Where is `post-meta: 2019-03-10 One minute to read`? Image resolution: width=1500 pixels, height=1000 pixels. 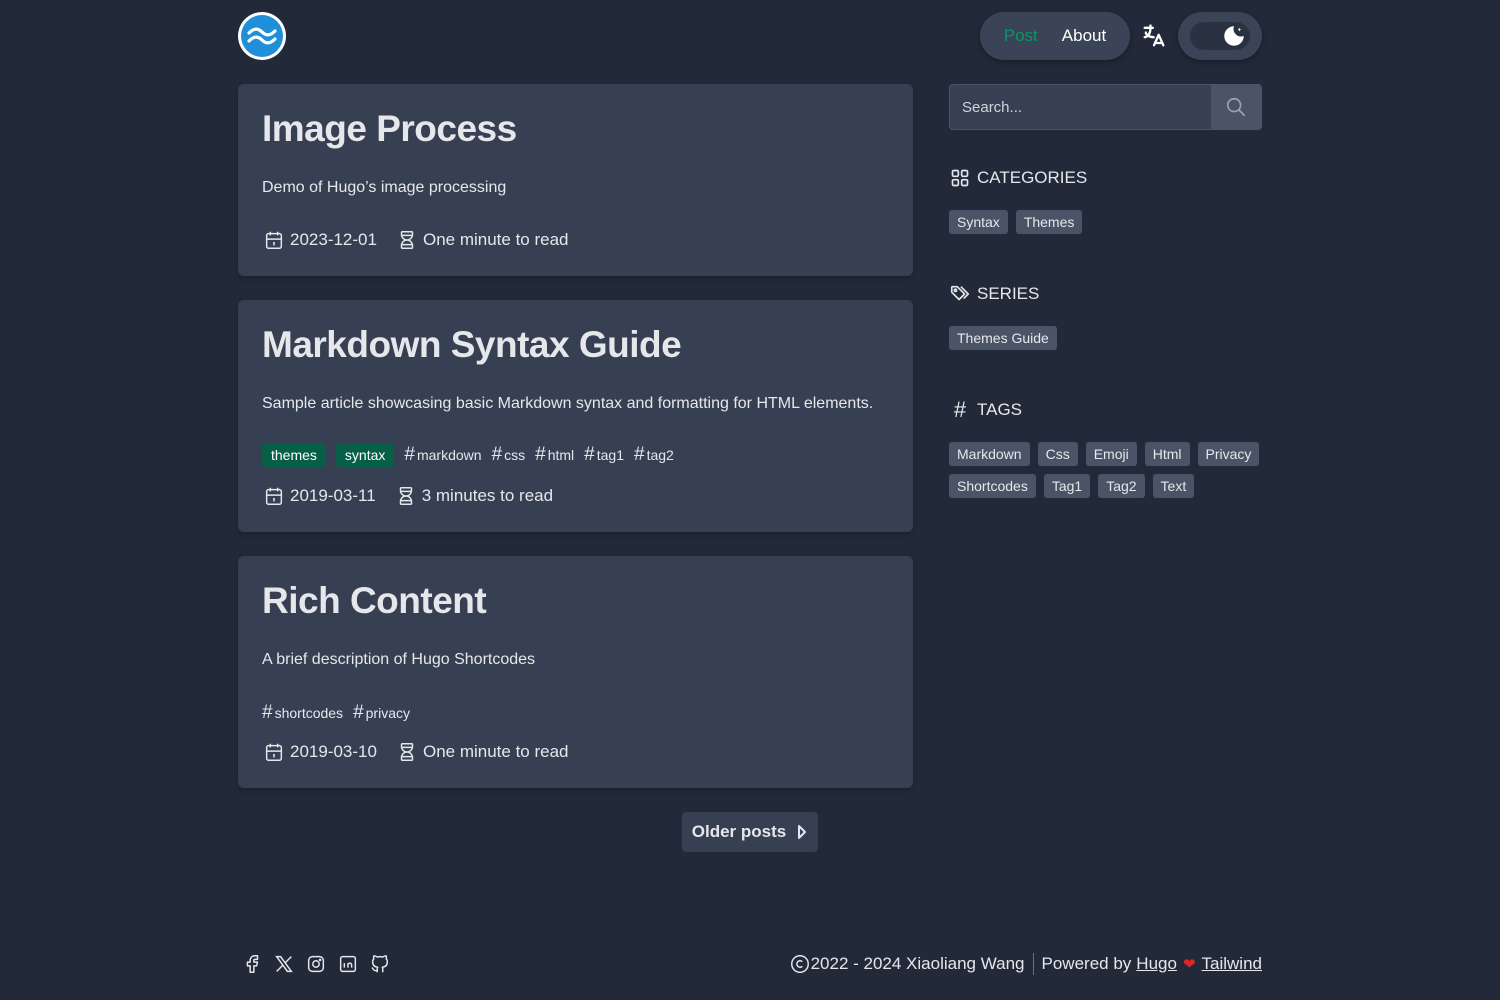
post-meta: 2019-03-10 One minute to read is located at coordinates (415, 752).